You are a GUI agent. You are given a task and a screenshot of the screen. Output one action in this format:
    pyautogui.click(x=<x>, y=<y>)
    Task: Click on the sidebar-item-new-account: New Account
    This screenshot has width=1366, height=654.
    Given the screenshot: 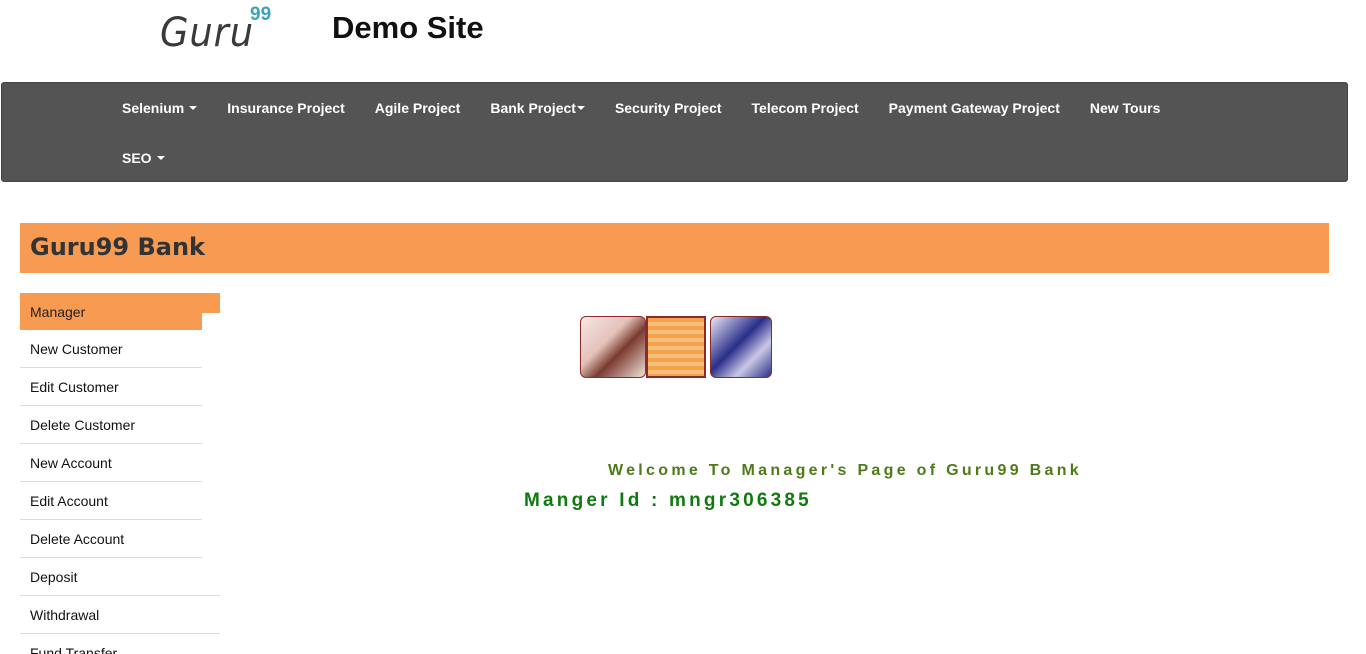 What is the action you would take?
    pyautogui.click(x=111, y=463)
    